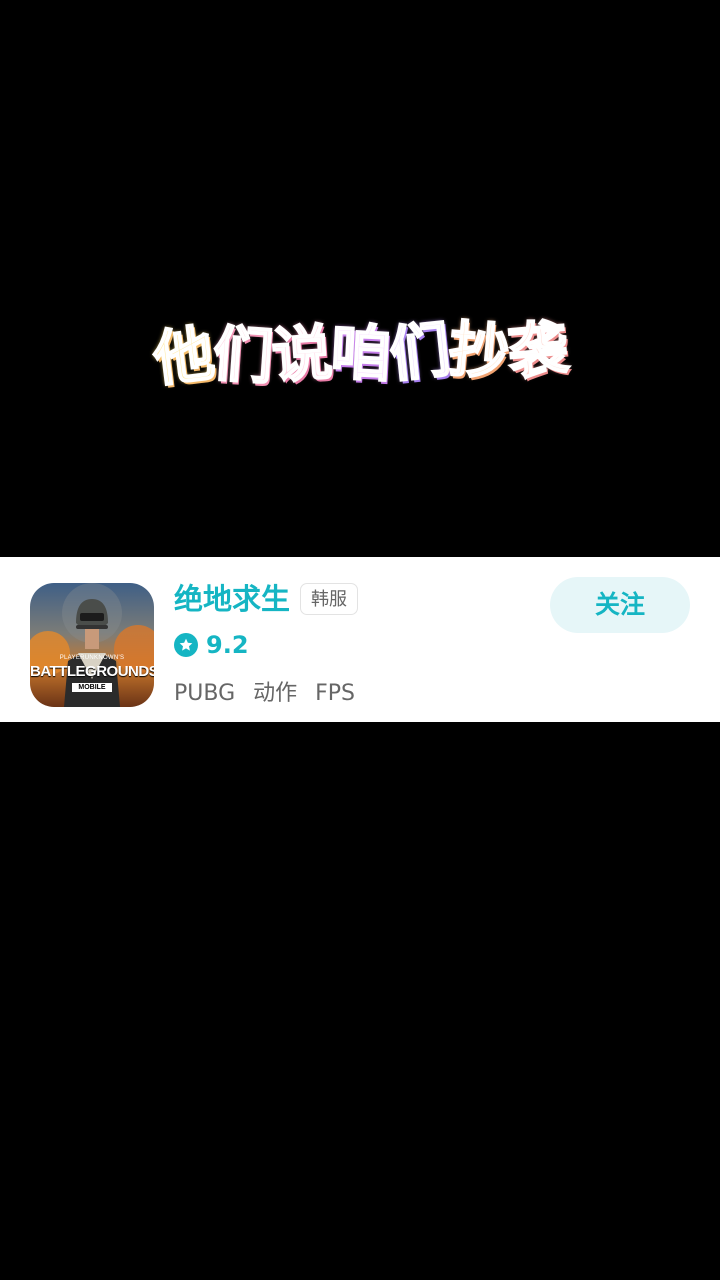 The height and width of the screenshot is (1280, 720). What do you see at coordinates (620, 605) in the screenshot?
I see `follow-button: 关注` at bounding box center [620, 605].